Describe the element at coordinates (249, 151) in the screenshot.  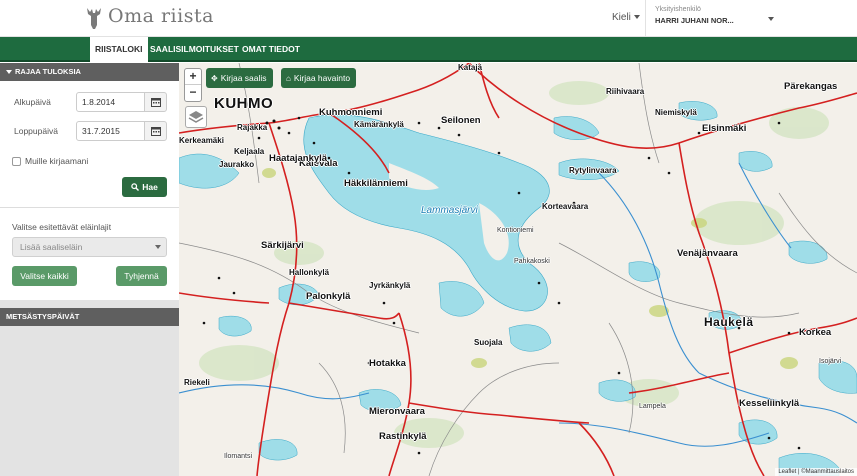
I see `place-label: Keljaala` at that location.